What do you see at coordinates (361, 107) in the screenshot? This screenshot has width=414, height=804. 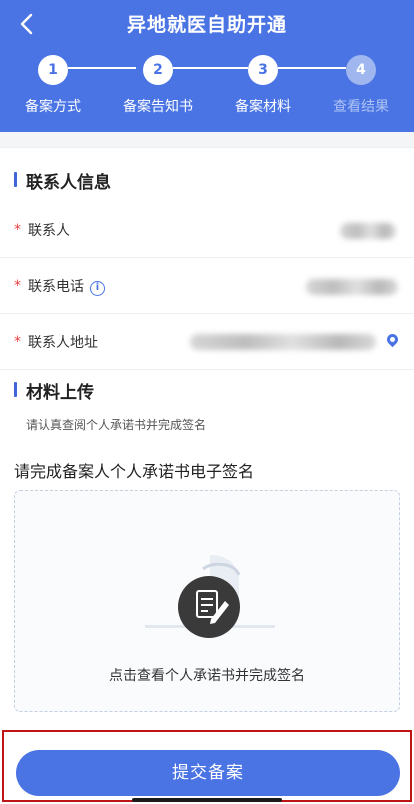 I see `step-4-label: 查看结果` at bounding box center [361, 107].